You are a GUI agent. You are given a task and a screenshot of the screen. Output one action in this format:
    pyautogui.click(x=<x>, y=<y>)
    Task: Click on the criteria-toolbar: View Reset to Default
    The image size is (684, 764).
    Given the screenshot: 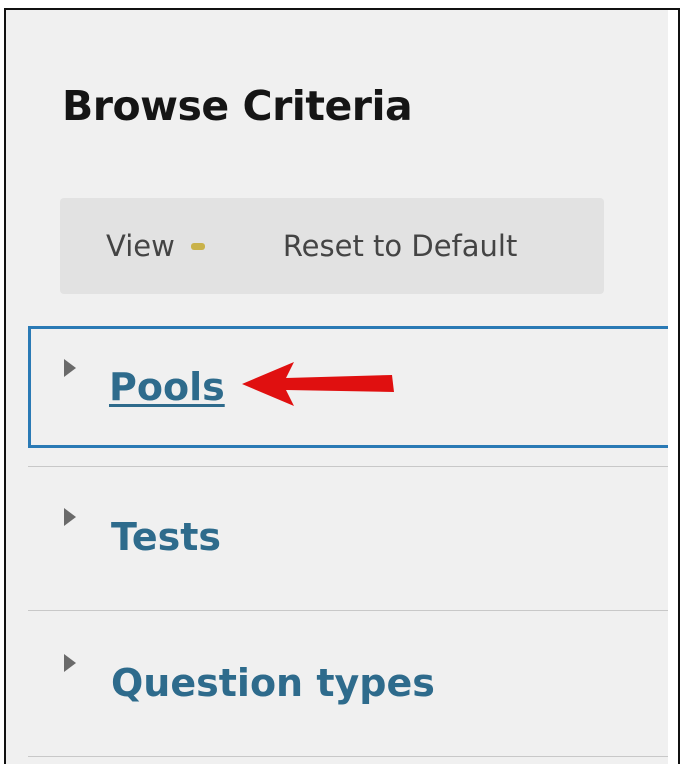 What is the action you would take?
    pyautogui.click(x=332, y=246)
    